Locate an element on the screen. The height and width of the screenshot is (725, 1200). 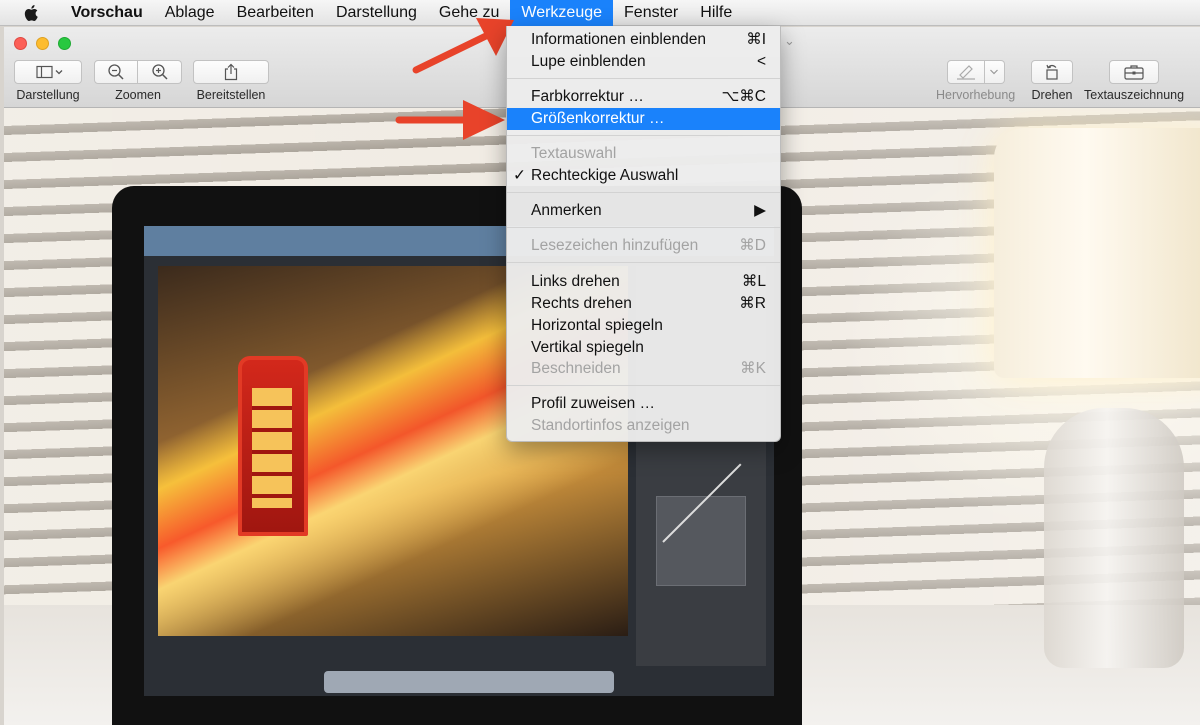
zoom-in-button is located at coordinates (160, 72).